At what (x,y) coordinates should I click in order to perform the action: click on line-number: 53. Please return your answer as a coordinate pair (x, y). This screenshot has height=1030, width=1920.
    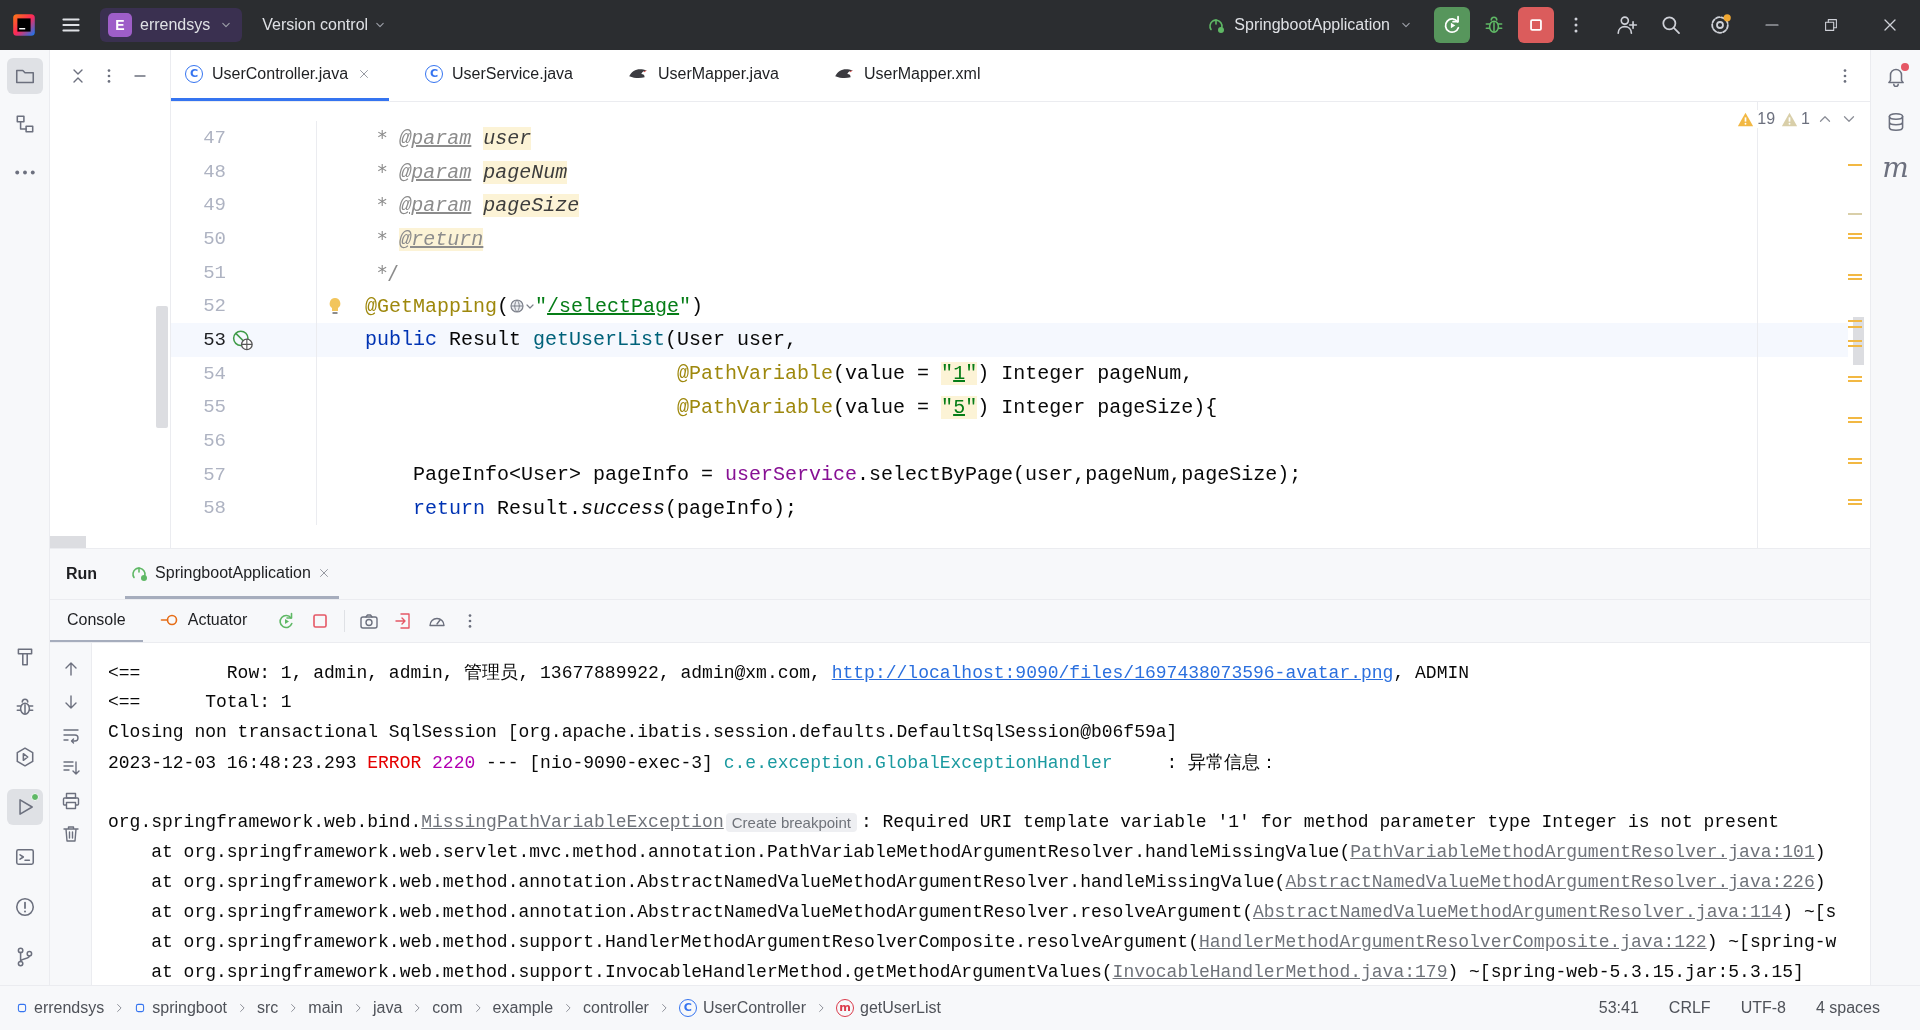
    Looking at the image, I should click on (214, 339).